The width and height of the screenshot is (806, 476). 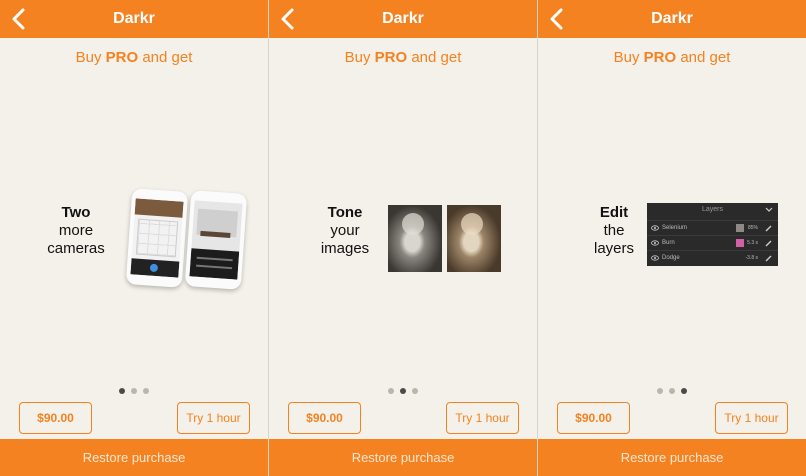 What do you see at coordinates (415, 238) in the screenshot?
I see `grayscale-photo` at bounding box center [415, 238].